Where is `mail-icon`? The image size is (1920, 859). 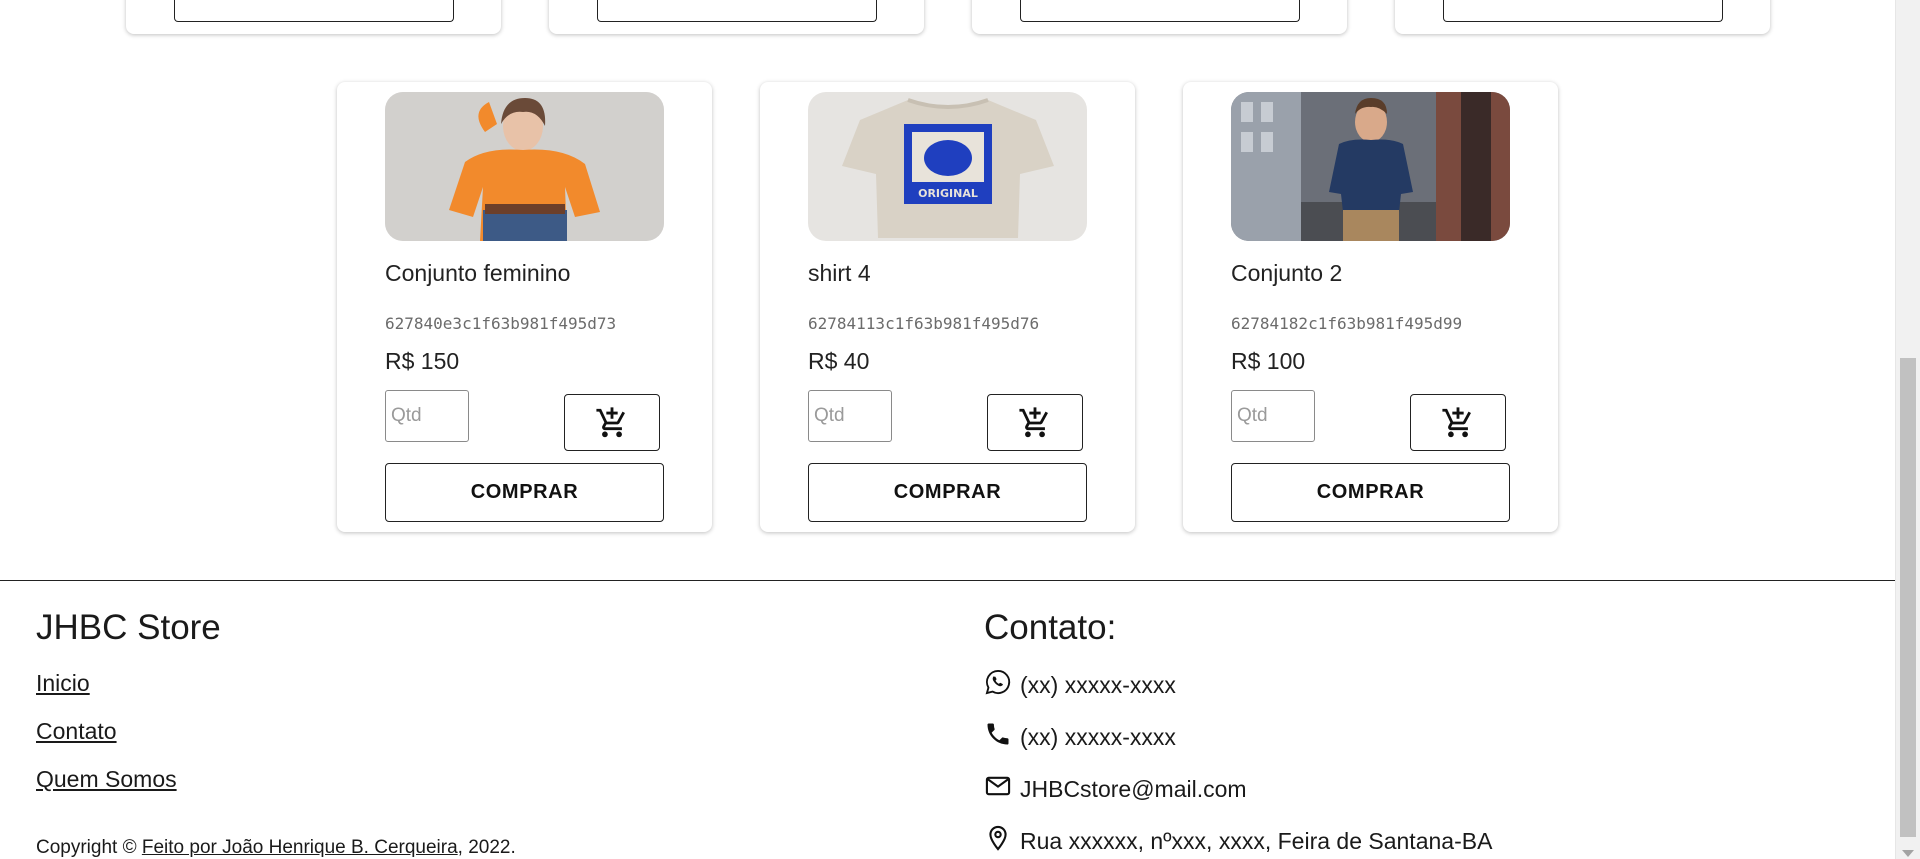 mail-icon is located at coordinates (998, 786).